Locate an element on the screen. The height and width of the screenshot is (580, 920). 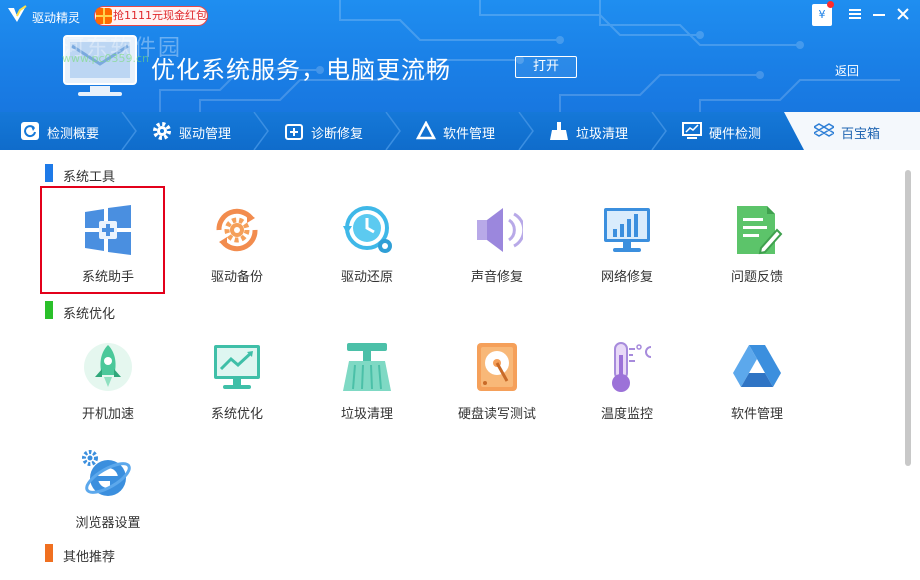
tool-browser-settings: 浏览器设置 is located at coordinates (108, 500).